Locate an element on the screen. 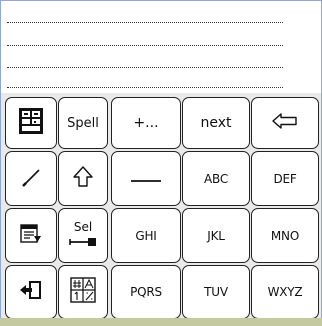 The width and height of the screenshot is (322, 326). keyboard-symbols-icon is located at coordinates (31, 123).